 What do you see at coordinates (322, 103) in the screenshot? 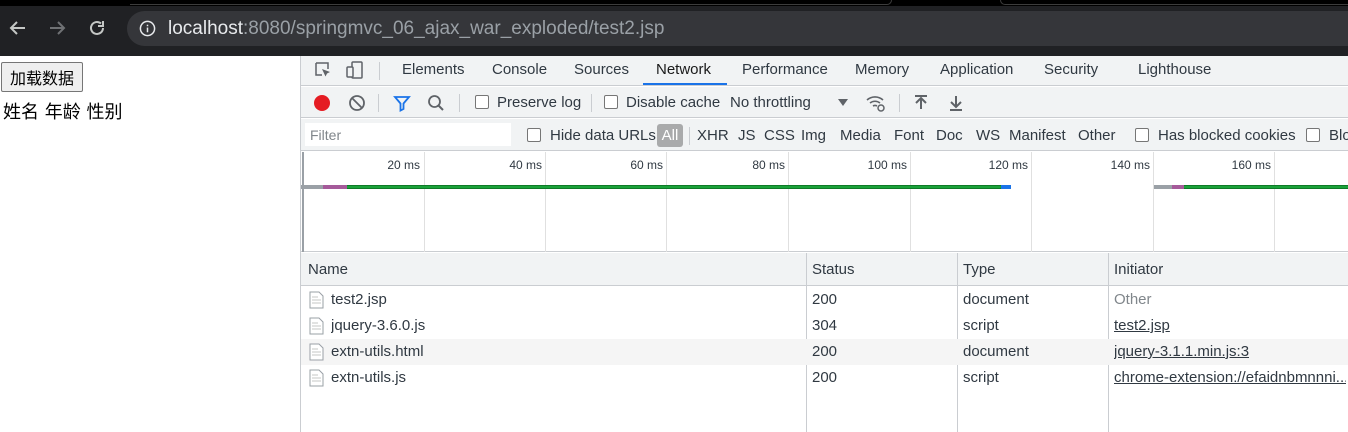
I see `record-icon` at bounding box center [322, 103].